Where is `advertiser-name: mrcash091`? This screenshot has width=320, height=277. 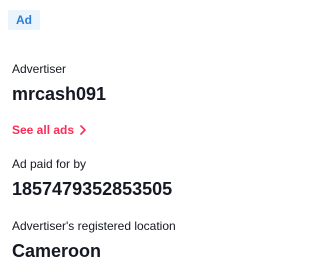 advertiser-name: mrcash091 is located at coordinates (59, 94).